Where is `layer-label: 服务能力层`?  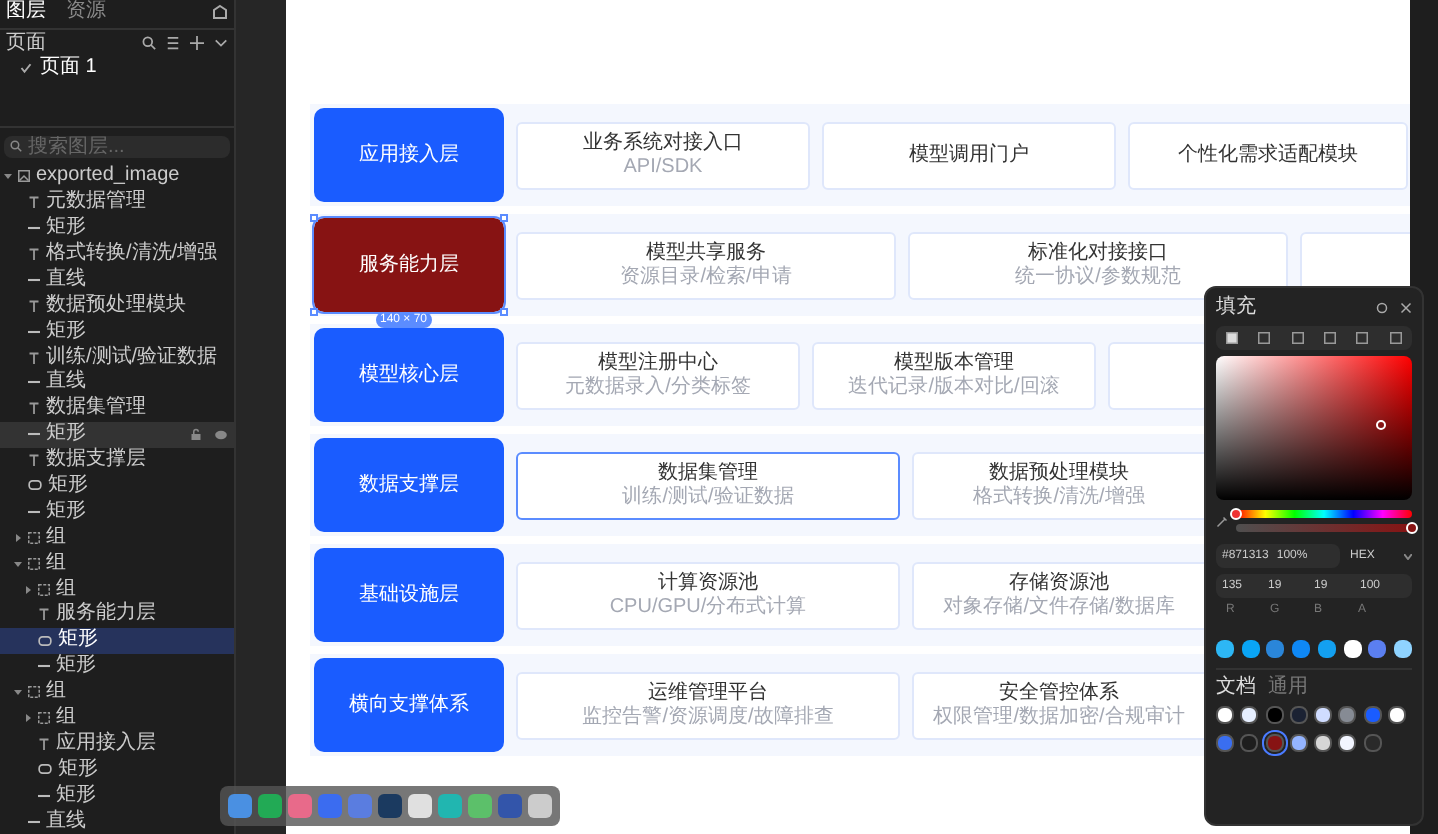
layer-label: 服务能力层 is located at coordinates (409, 265).